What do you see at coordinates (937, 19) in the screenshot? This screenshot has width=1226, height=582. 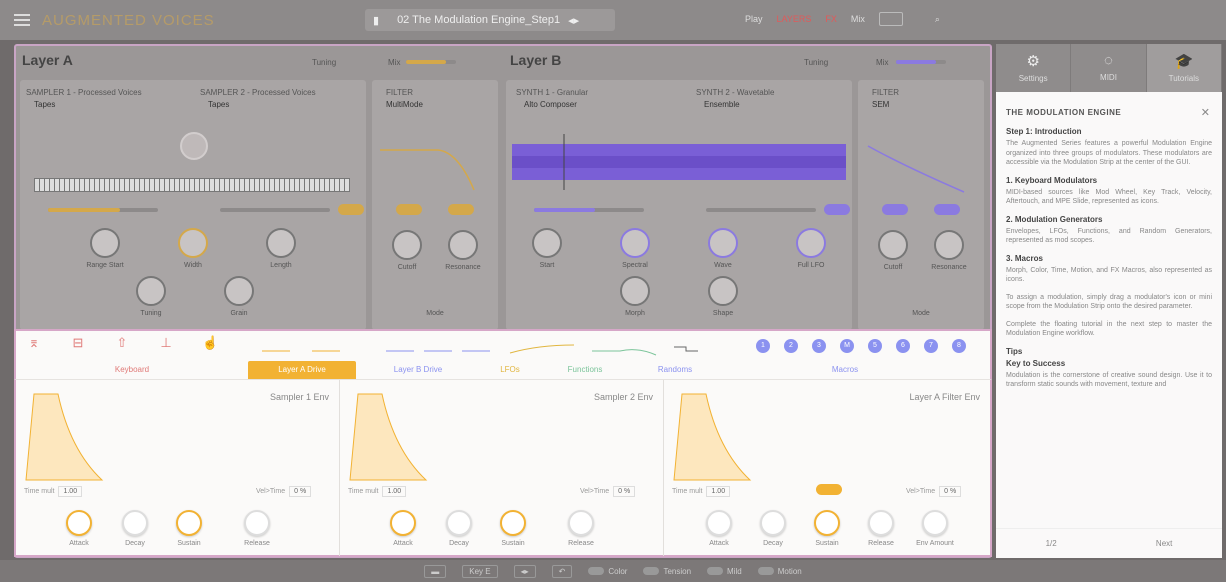 I see `search-icon: ⌕` at bounding box center [937, 19].